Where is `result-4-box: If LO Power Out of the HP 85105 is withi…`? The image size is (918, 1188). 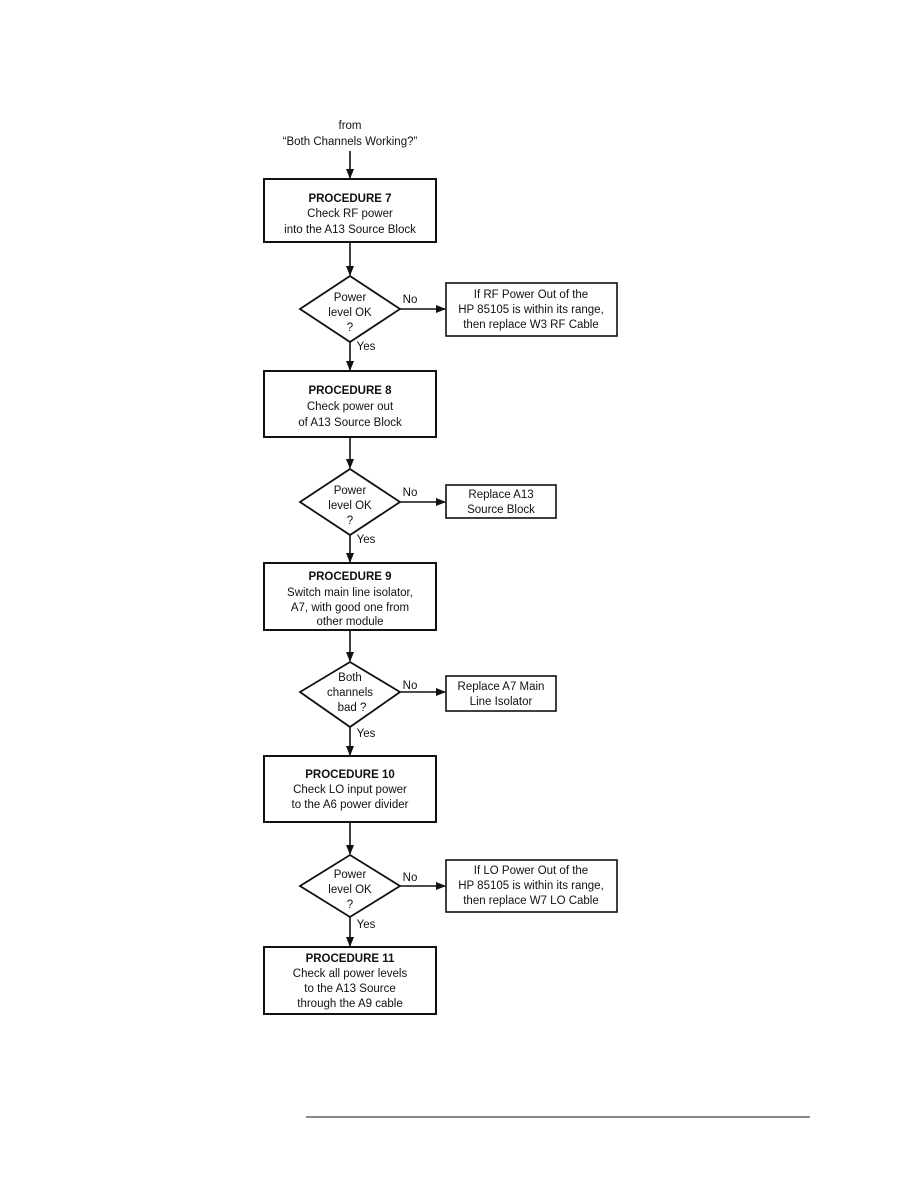
result-4-box: If LO Power Out of the HP 85105 is withi… is located at coordinates (531, 886).